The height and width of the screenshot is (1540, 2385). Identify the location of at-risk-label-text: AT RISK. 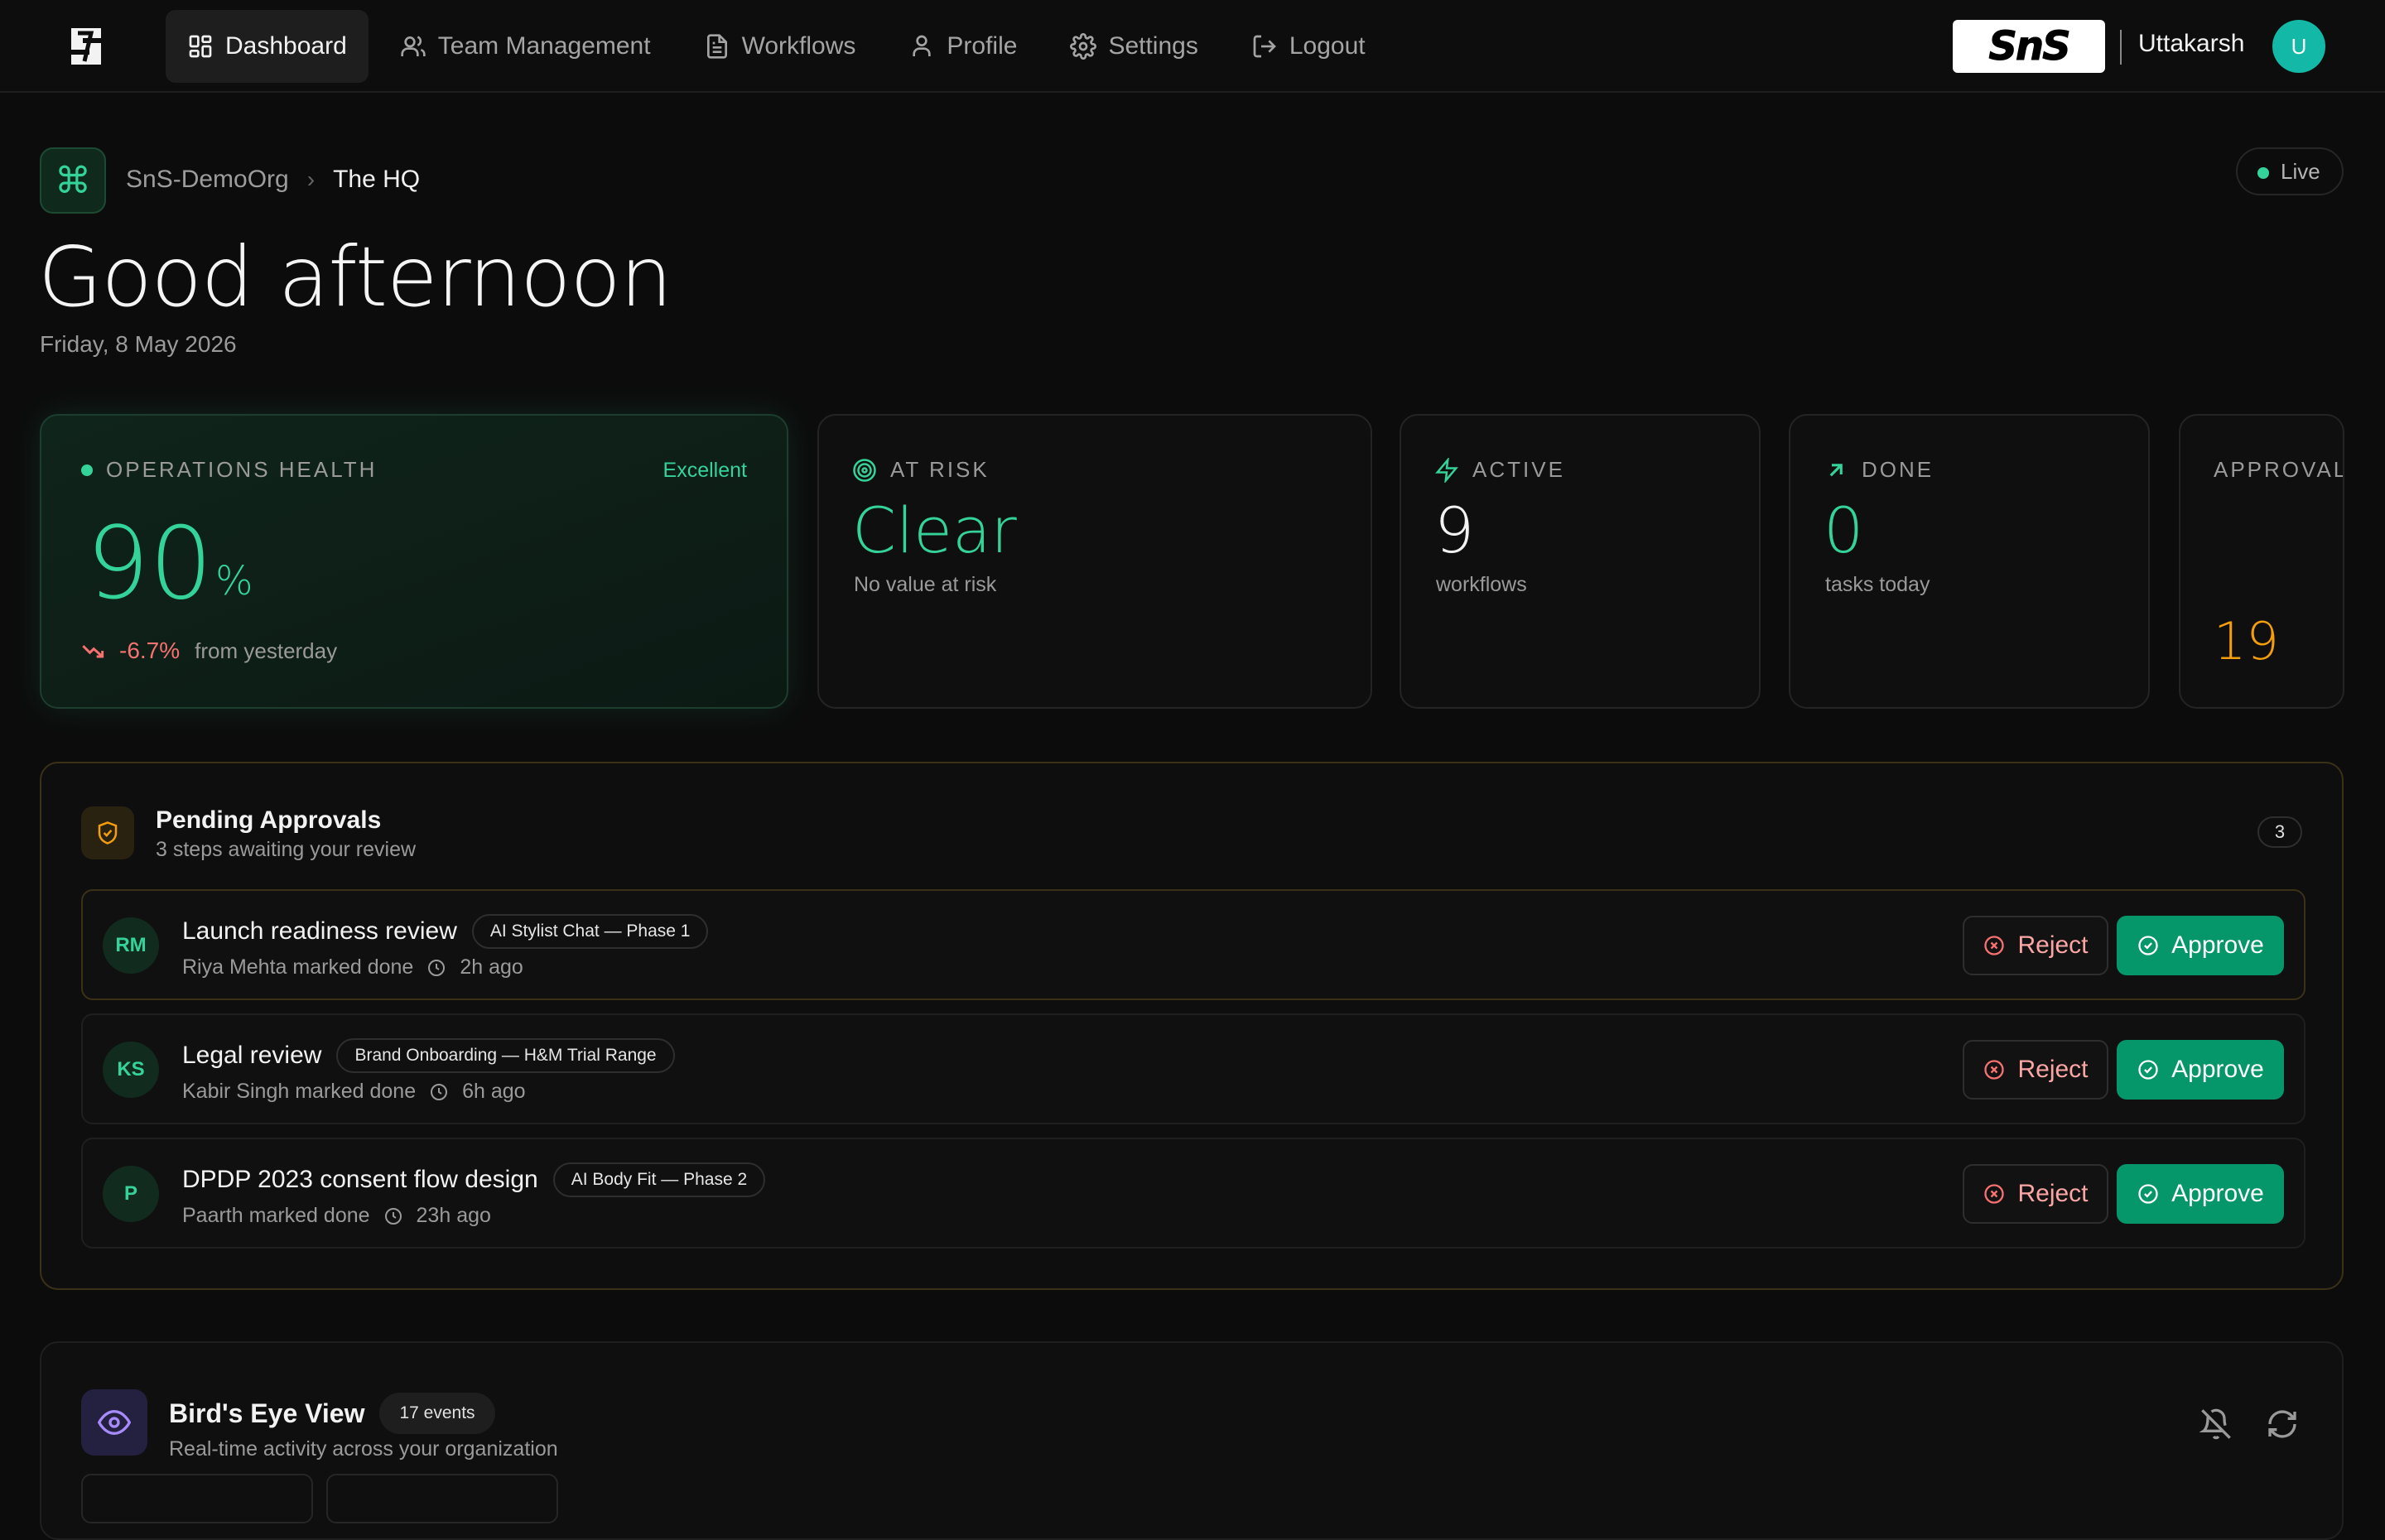
(940, 470).